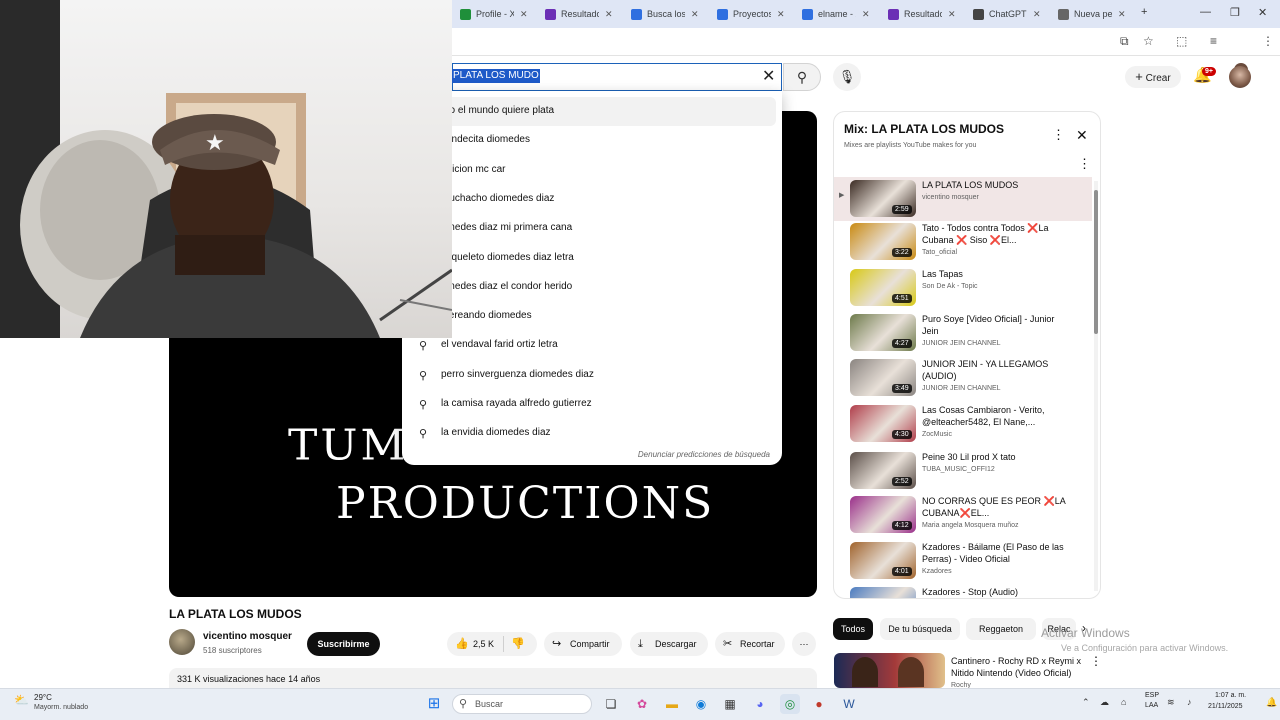 Image resolution: width=1280 pixels, height=720 pixels. What do you see at coordinates (819, 704) in the screenshot?
I see `obs-recording-icon: ●` at bounding box center [819, 704].